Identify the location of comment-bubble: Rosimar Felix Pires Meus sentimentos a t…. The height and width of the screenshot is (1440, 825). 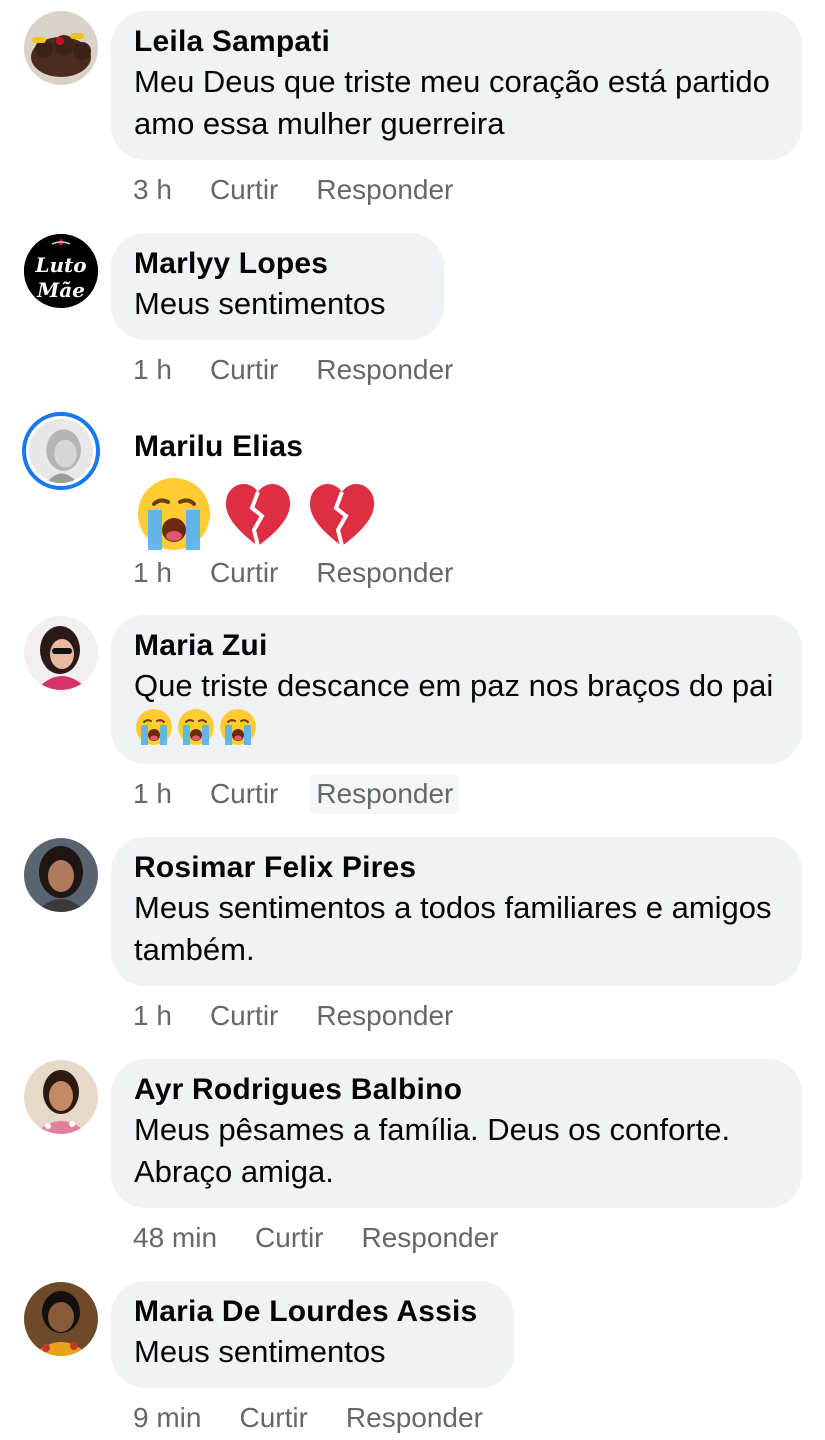
(456, 911).